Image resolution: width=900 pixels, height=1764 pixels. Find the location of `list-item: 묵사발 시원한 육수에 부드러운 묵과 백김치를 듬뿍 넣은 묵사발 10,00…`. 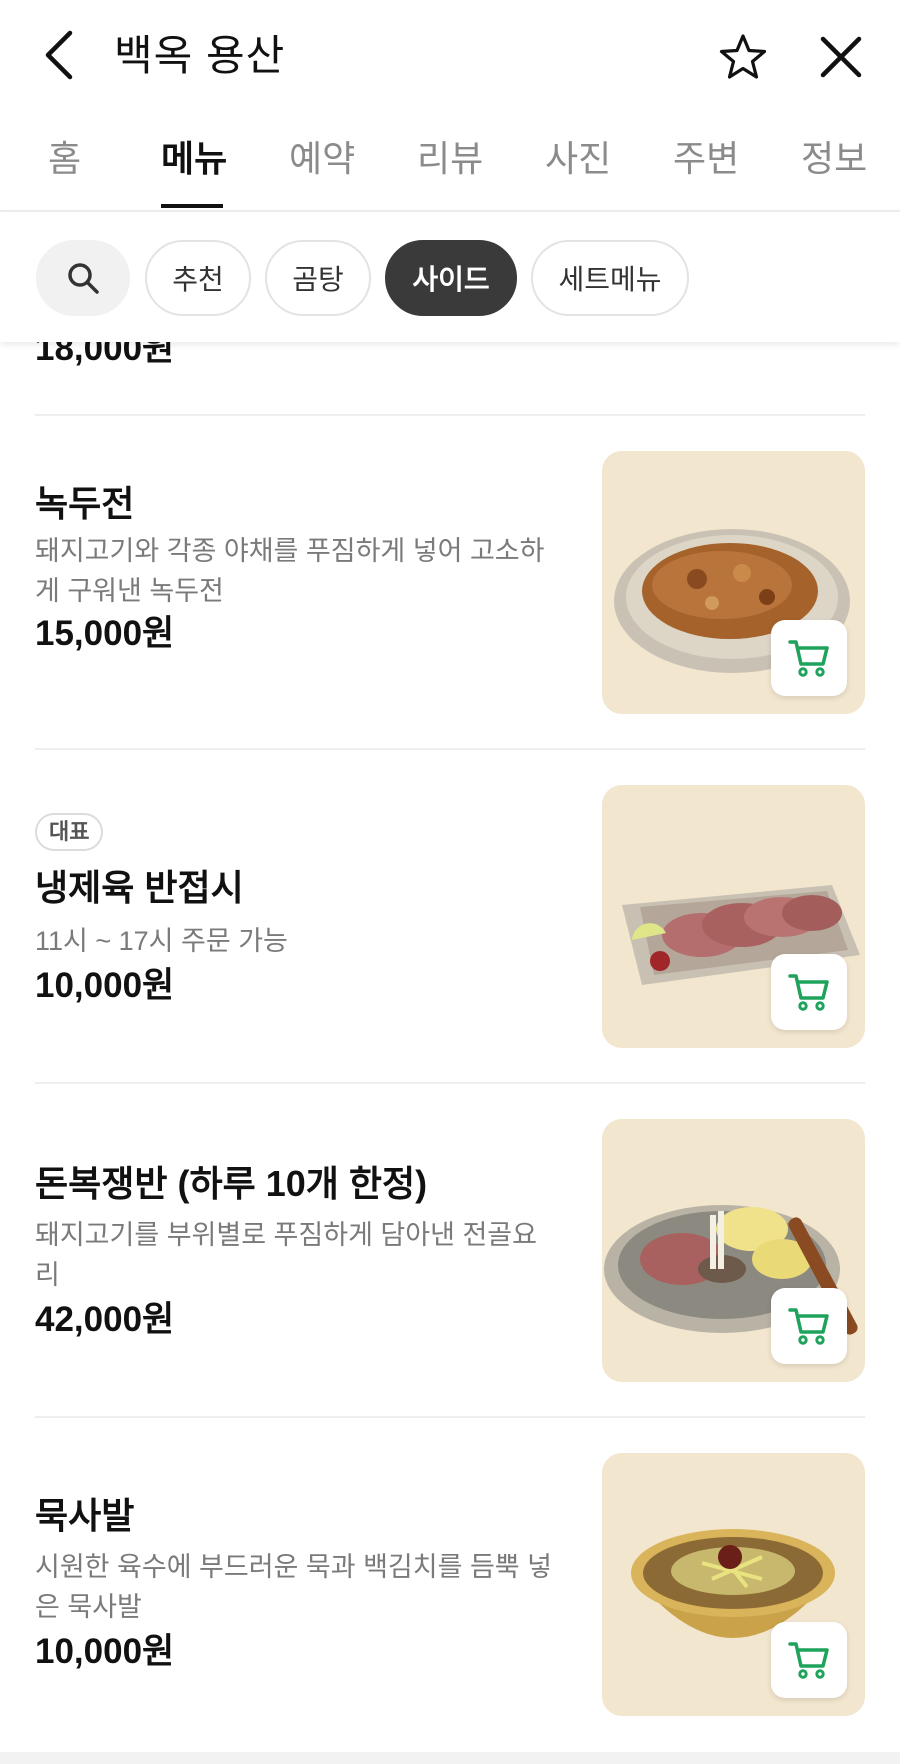

list-item: 묵사발 시원한 육수에 부드러운 묵과 백김치를 듬뿍 넣은 묵사발 10,00… is located at coordinates (450, 1584).